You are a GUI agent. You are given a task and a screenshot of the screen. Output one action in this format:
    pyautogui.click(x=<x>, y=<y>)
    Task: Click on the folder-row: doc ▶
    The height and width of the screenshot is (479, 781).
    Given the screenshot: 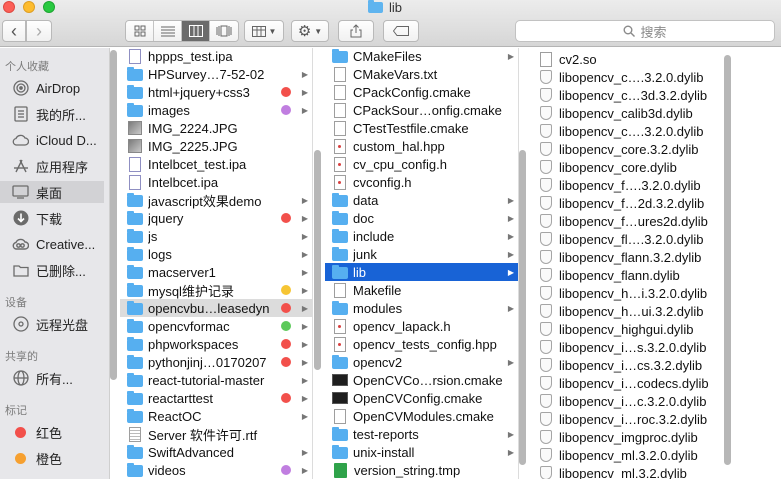 What is the action you would take?
    pyautogui.click(x=421, y=218)
    